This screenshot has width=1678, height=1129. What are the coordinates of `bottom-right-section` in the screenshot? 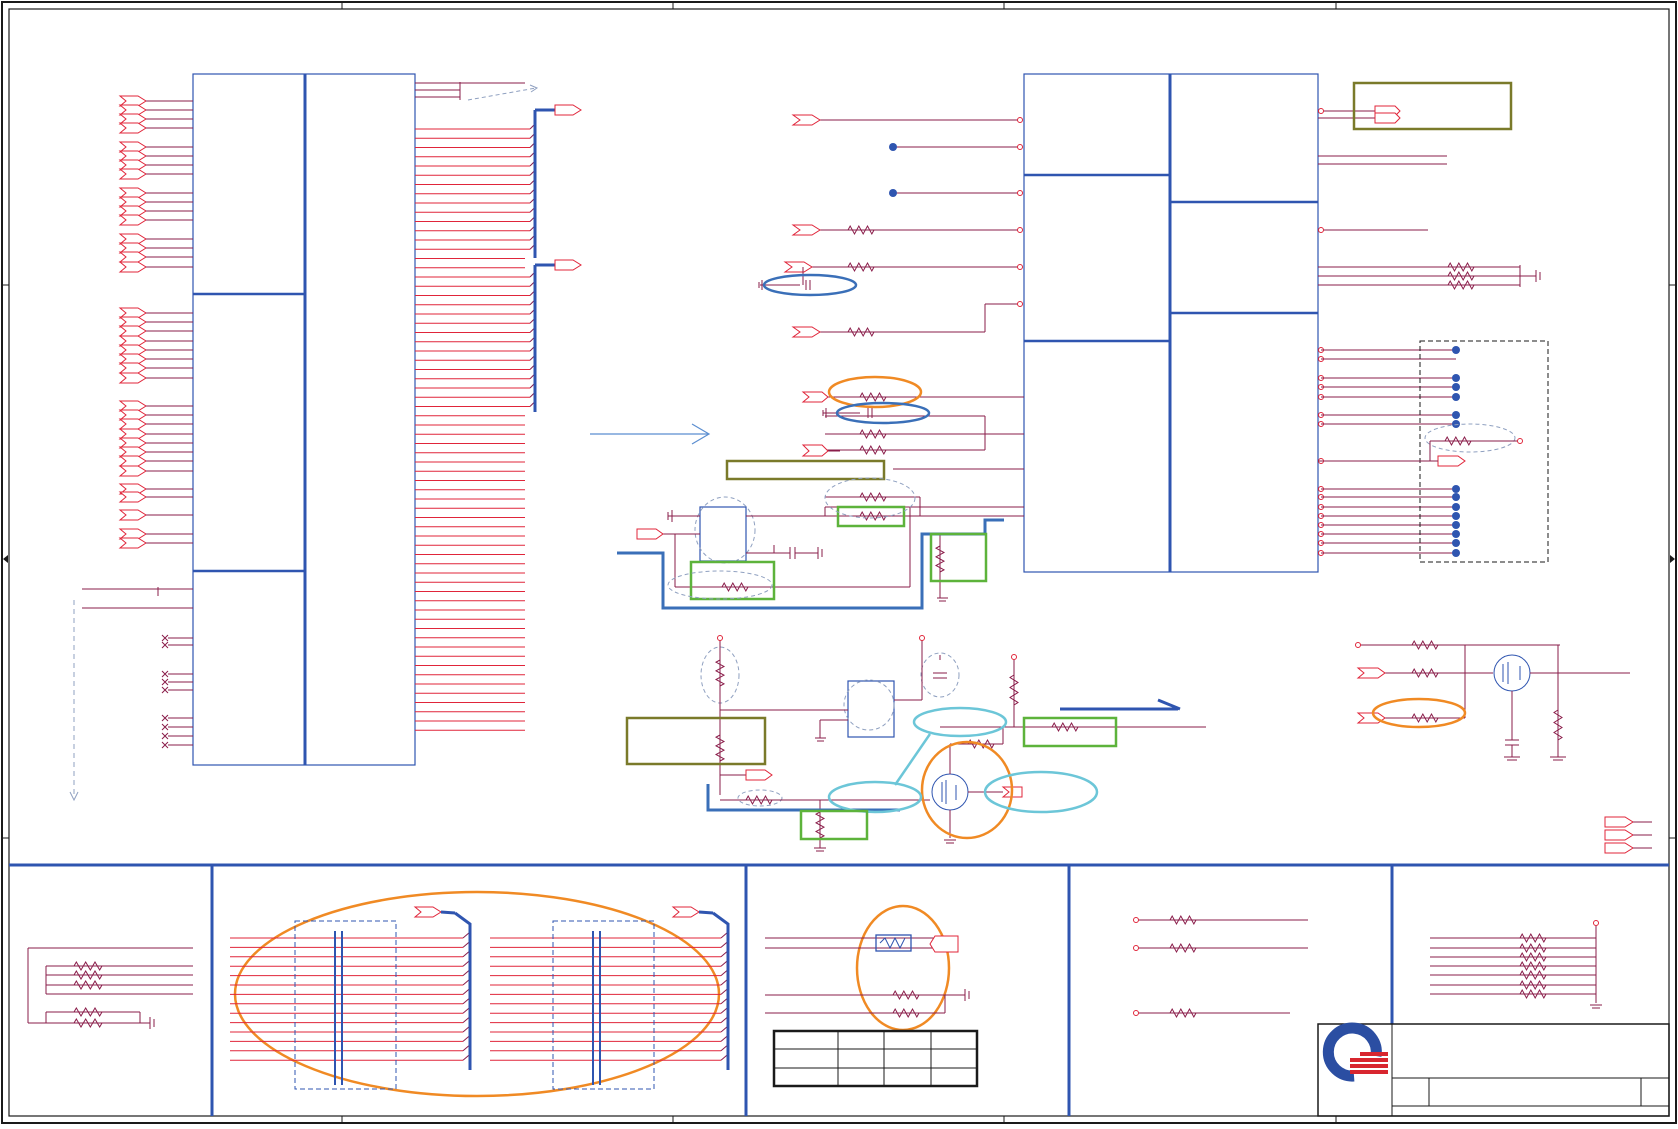 It's located at (1516, 964).